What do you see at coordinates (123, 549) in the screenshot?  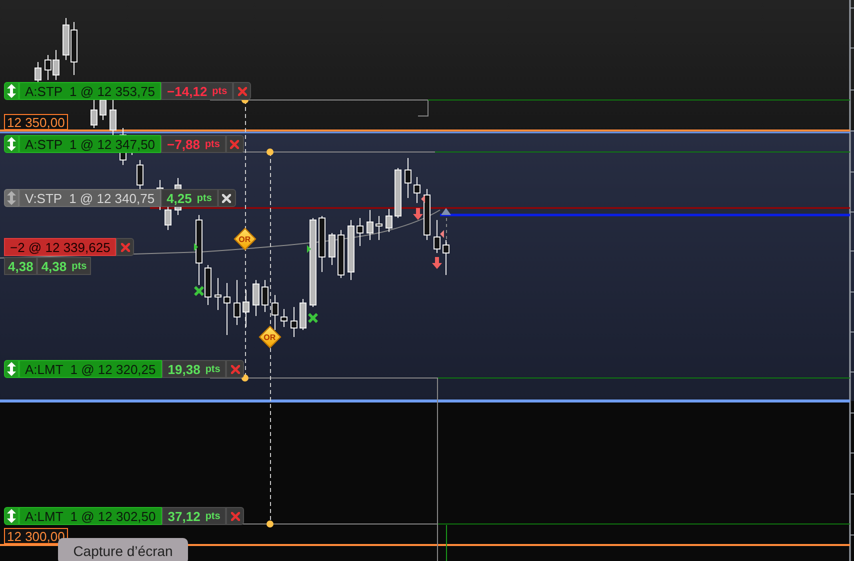 I see `tooltip: Capture d’écran` at bounding box center [123, 549].